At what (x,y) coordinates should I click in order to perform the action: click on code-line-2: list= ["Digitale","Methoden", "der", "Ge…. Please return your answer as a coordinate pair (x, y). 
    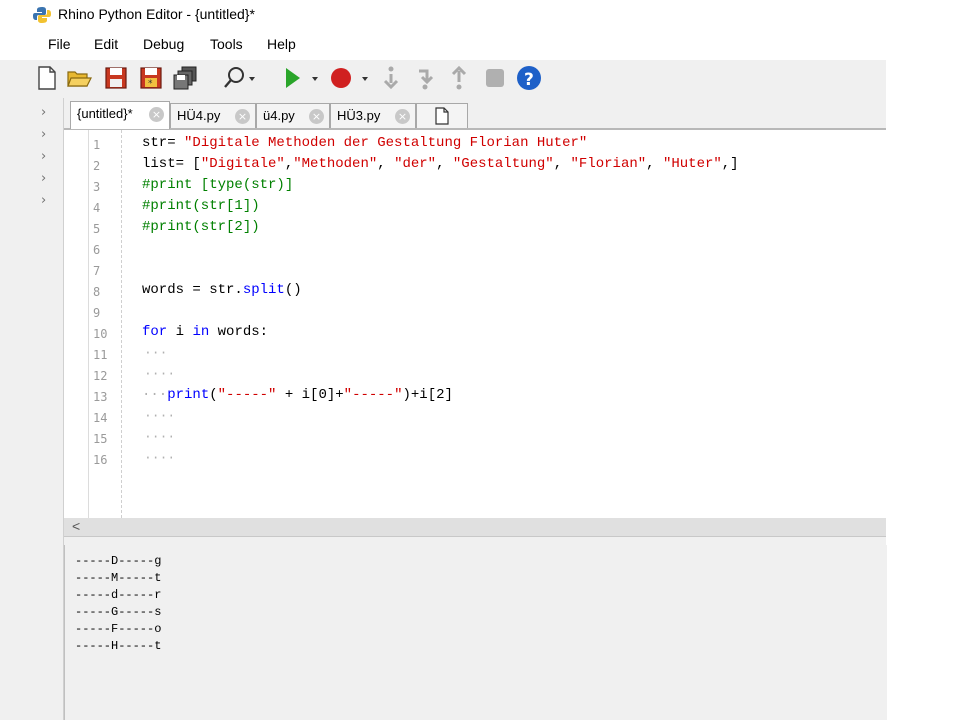
    Looking at the image, I should click on (440, 164).